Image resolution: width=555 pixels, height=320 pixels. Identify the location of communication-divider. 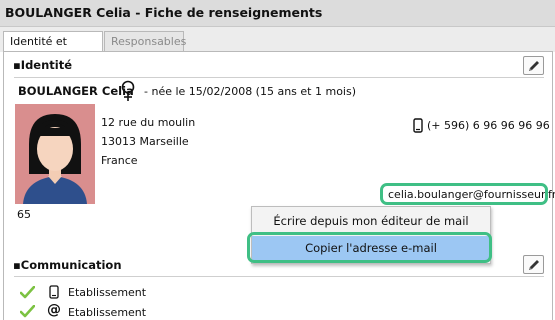
(279, 276).